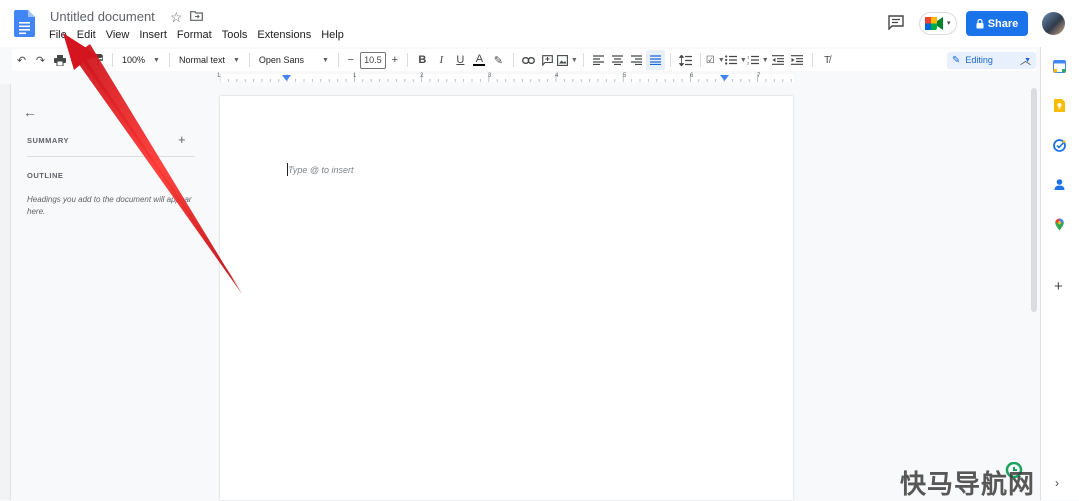 The image size is (1079, 501). What do you see at coordinates (48, 140) in the screenshot?
I see `summary-heading: SUMMARY` at bounding box center [48, 140].